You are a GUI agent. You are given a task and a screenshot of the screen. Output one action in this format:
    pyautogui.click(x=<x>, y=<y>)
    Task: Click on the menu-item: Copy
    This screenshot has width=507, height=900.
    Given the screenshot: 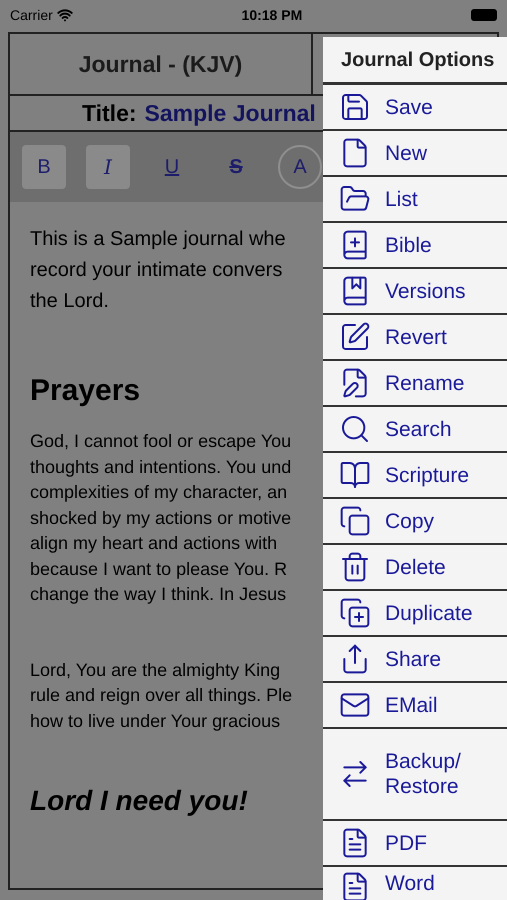 What is the action you would take?
    pyautogui.click(x=415, y=522)
    